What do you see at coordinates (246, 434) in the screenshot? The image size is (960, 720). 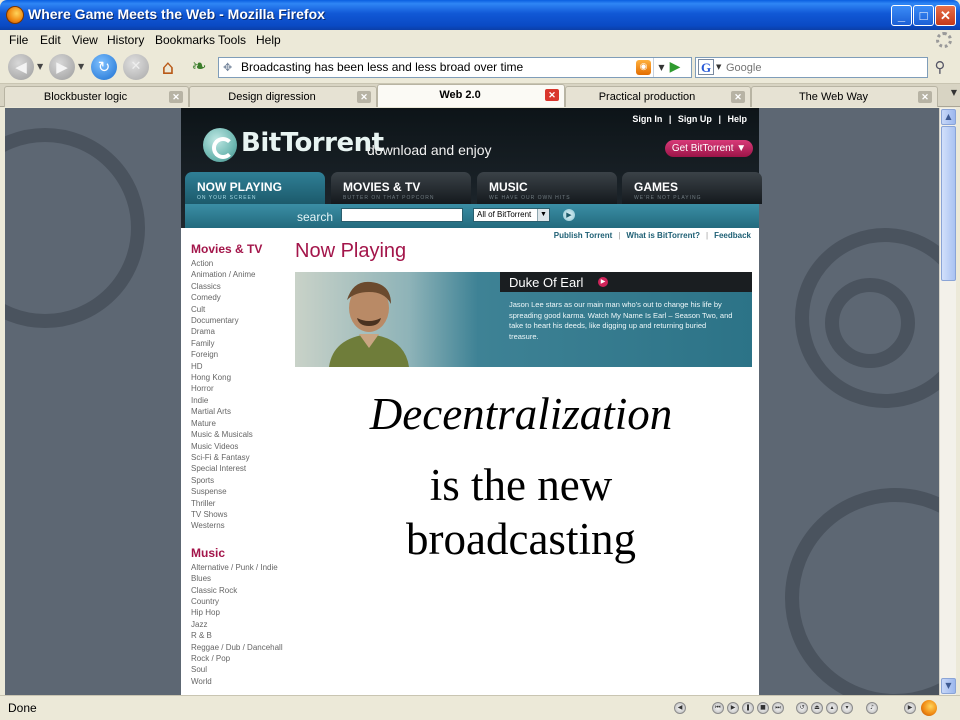 I see `sidebar-item-movies-category: Music & Musicals` at bounding box center [246, 434].